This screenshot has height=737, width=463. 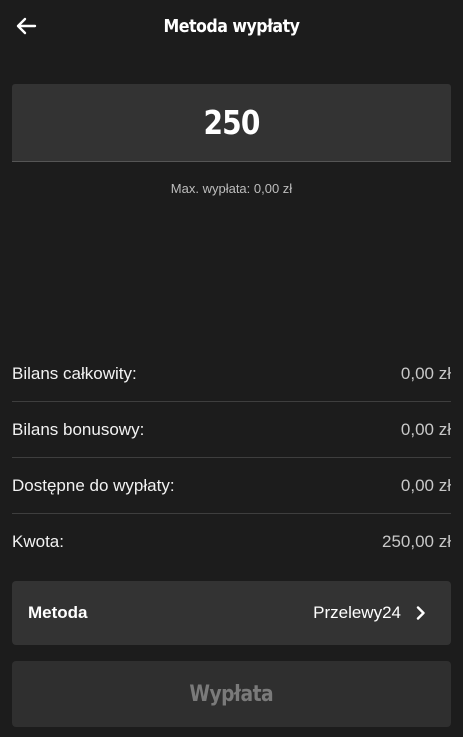 I want to click on method-value: Przelewy24, so click(x=357, y=612).